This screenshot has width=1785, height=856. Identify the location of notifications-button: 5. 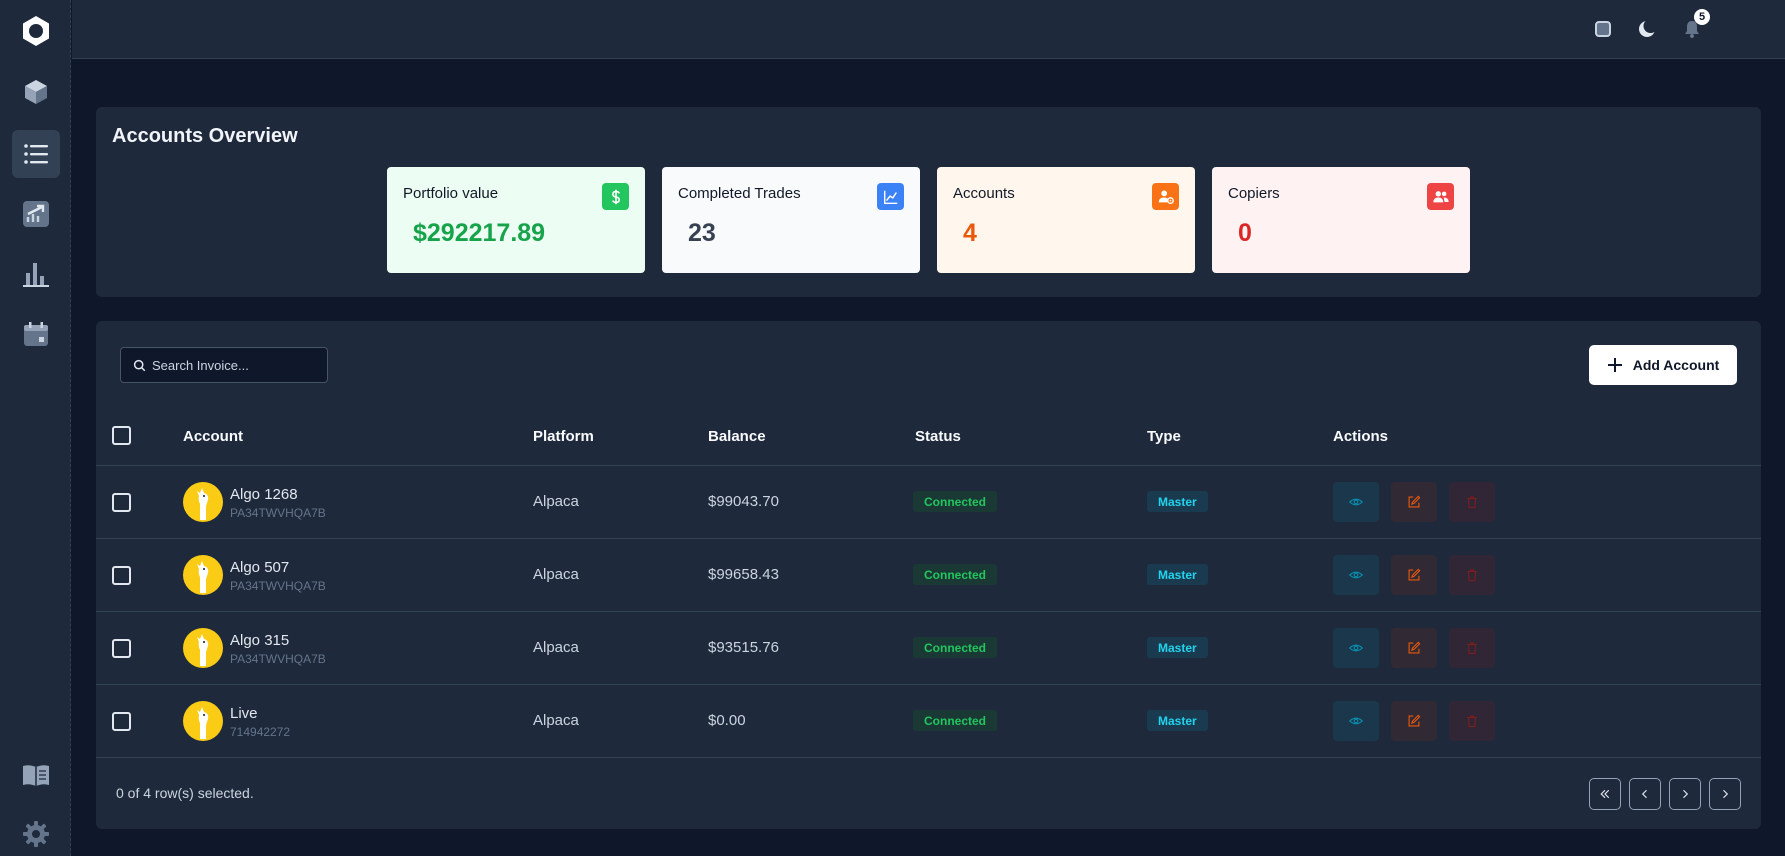
(1694, 25).